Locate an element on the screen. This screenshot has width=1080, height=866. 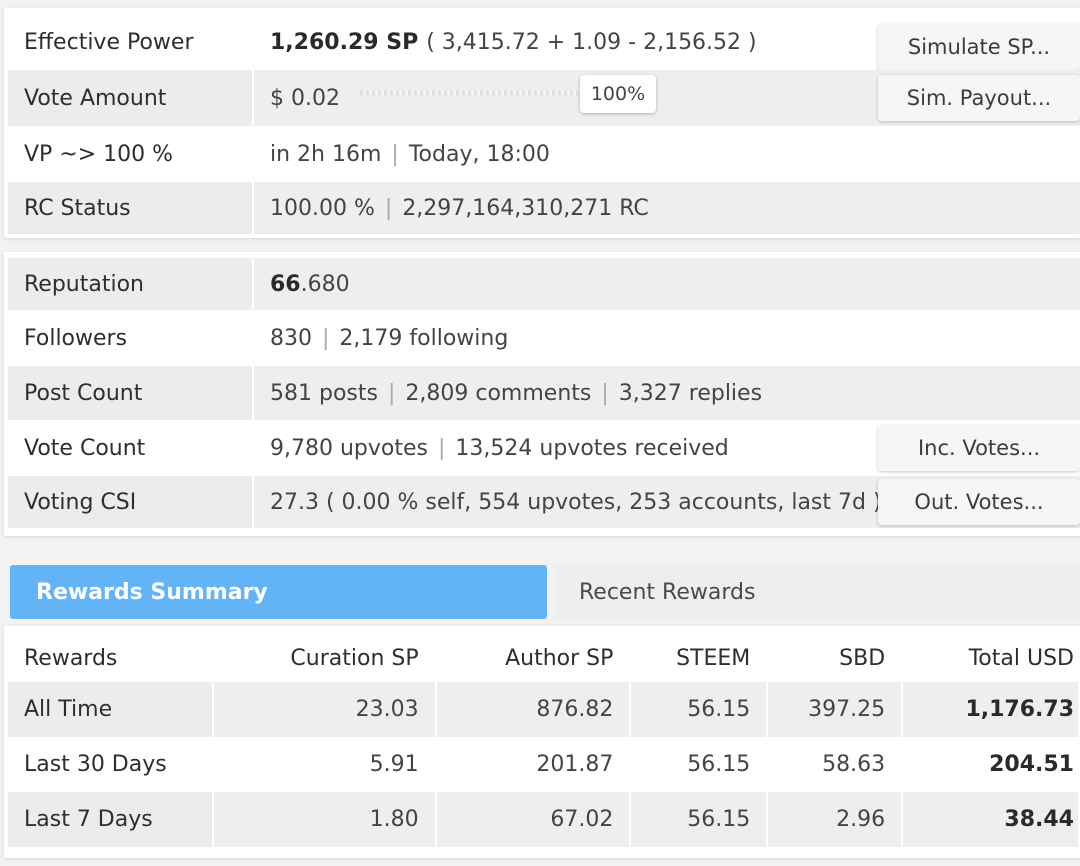
vp-row: VP ~> 100 % in 2h 16m | Today, 18:00 is located at coordinates (544, 154).